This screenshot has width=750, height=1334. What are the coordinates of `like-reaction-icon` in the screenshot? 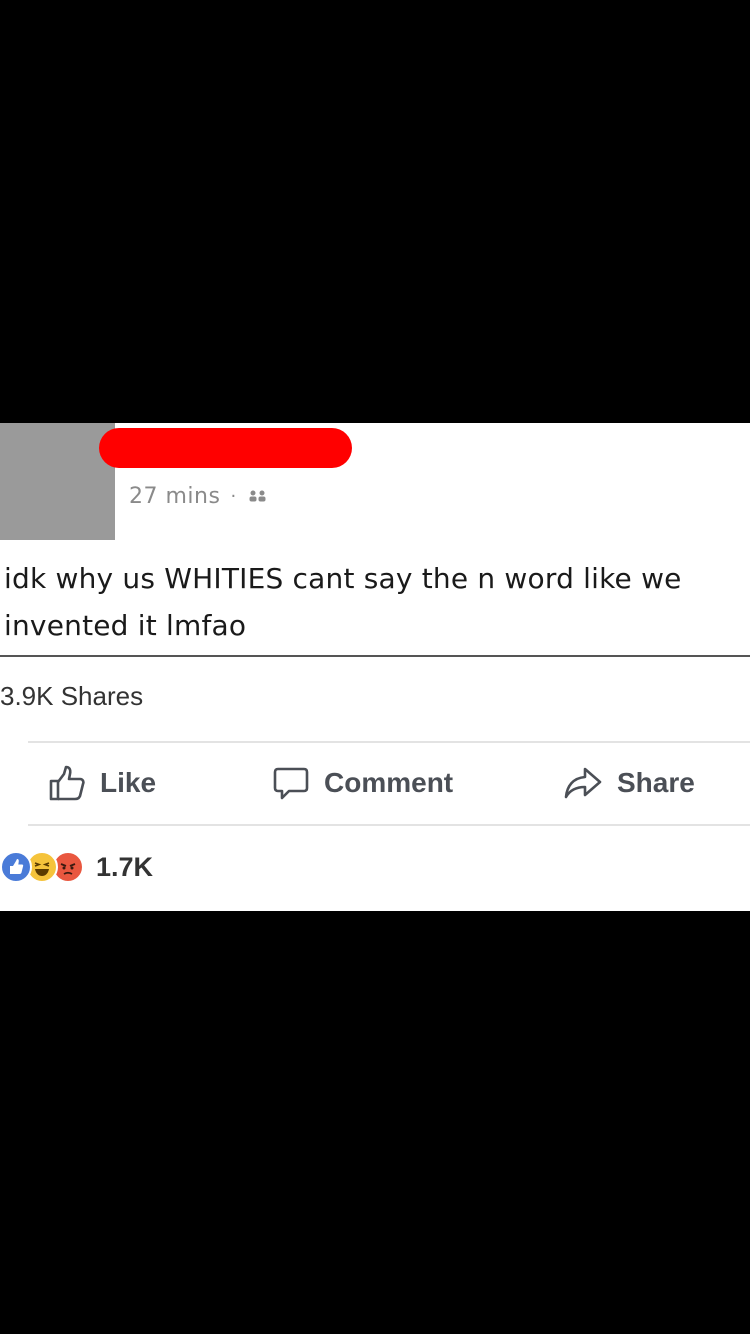 It's located at (16, 867).